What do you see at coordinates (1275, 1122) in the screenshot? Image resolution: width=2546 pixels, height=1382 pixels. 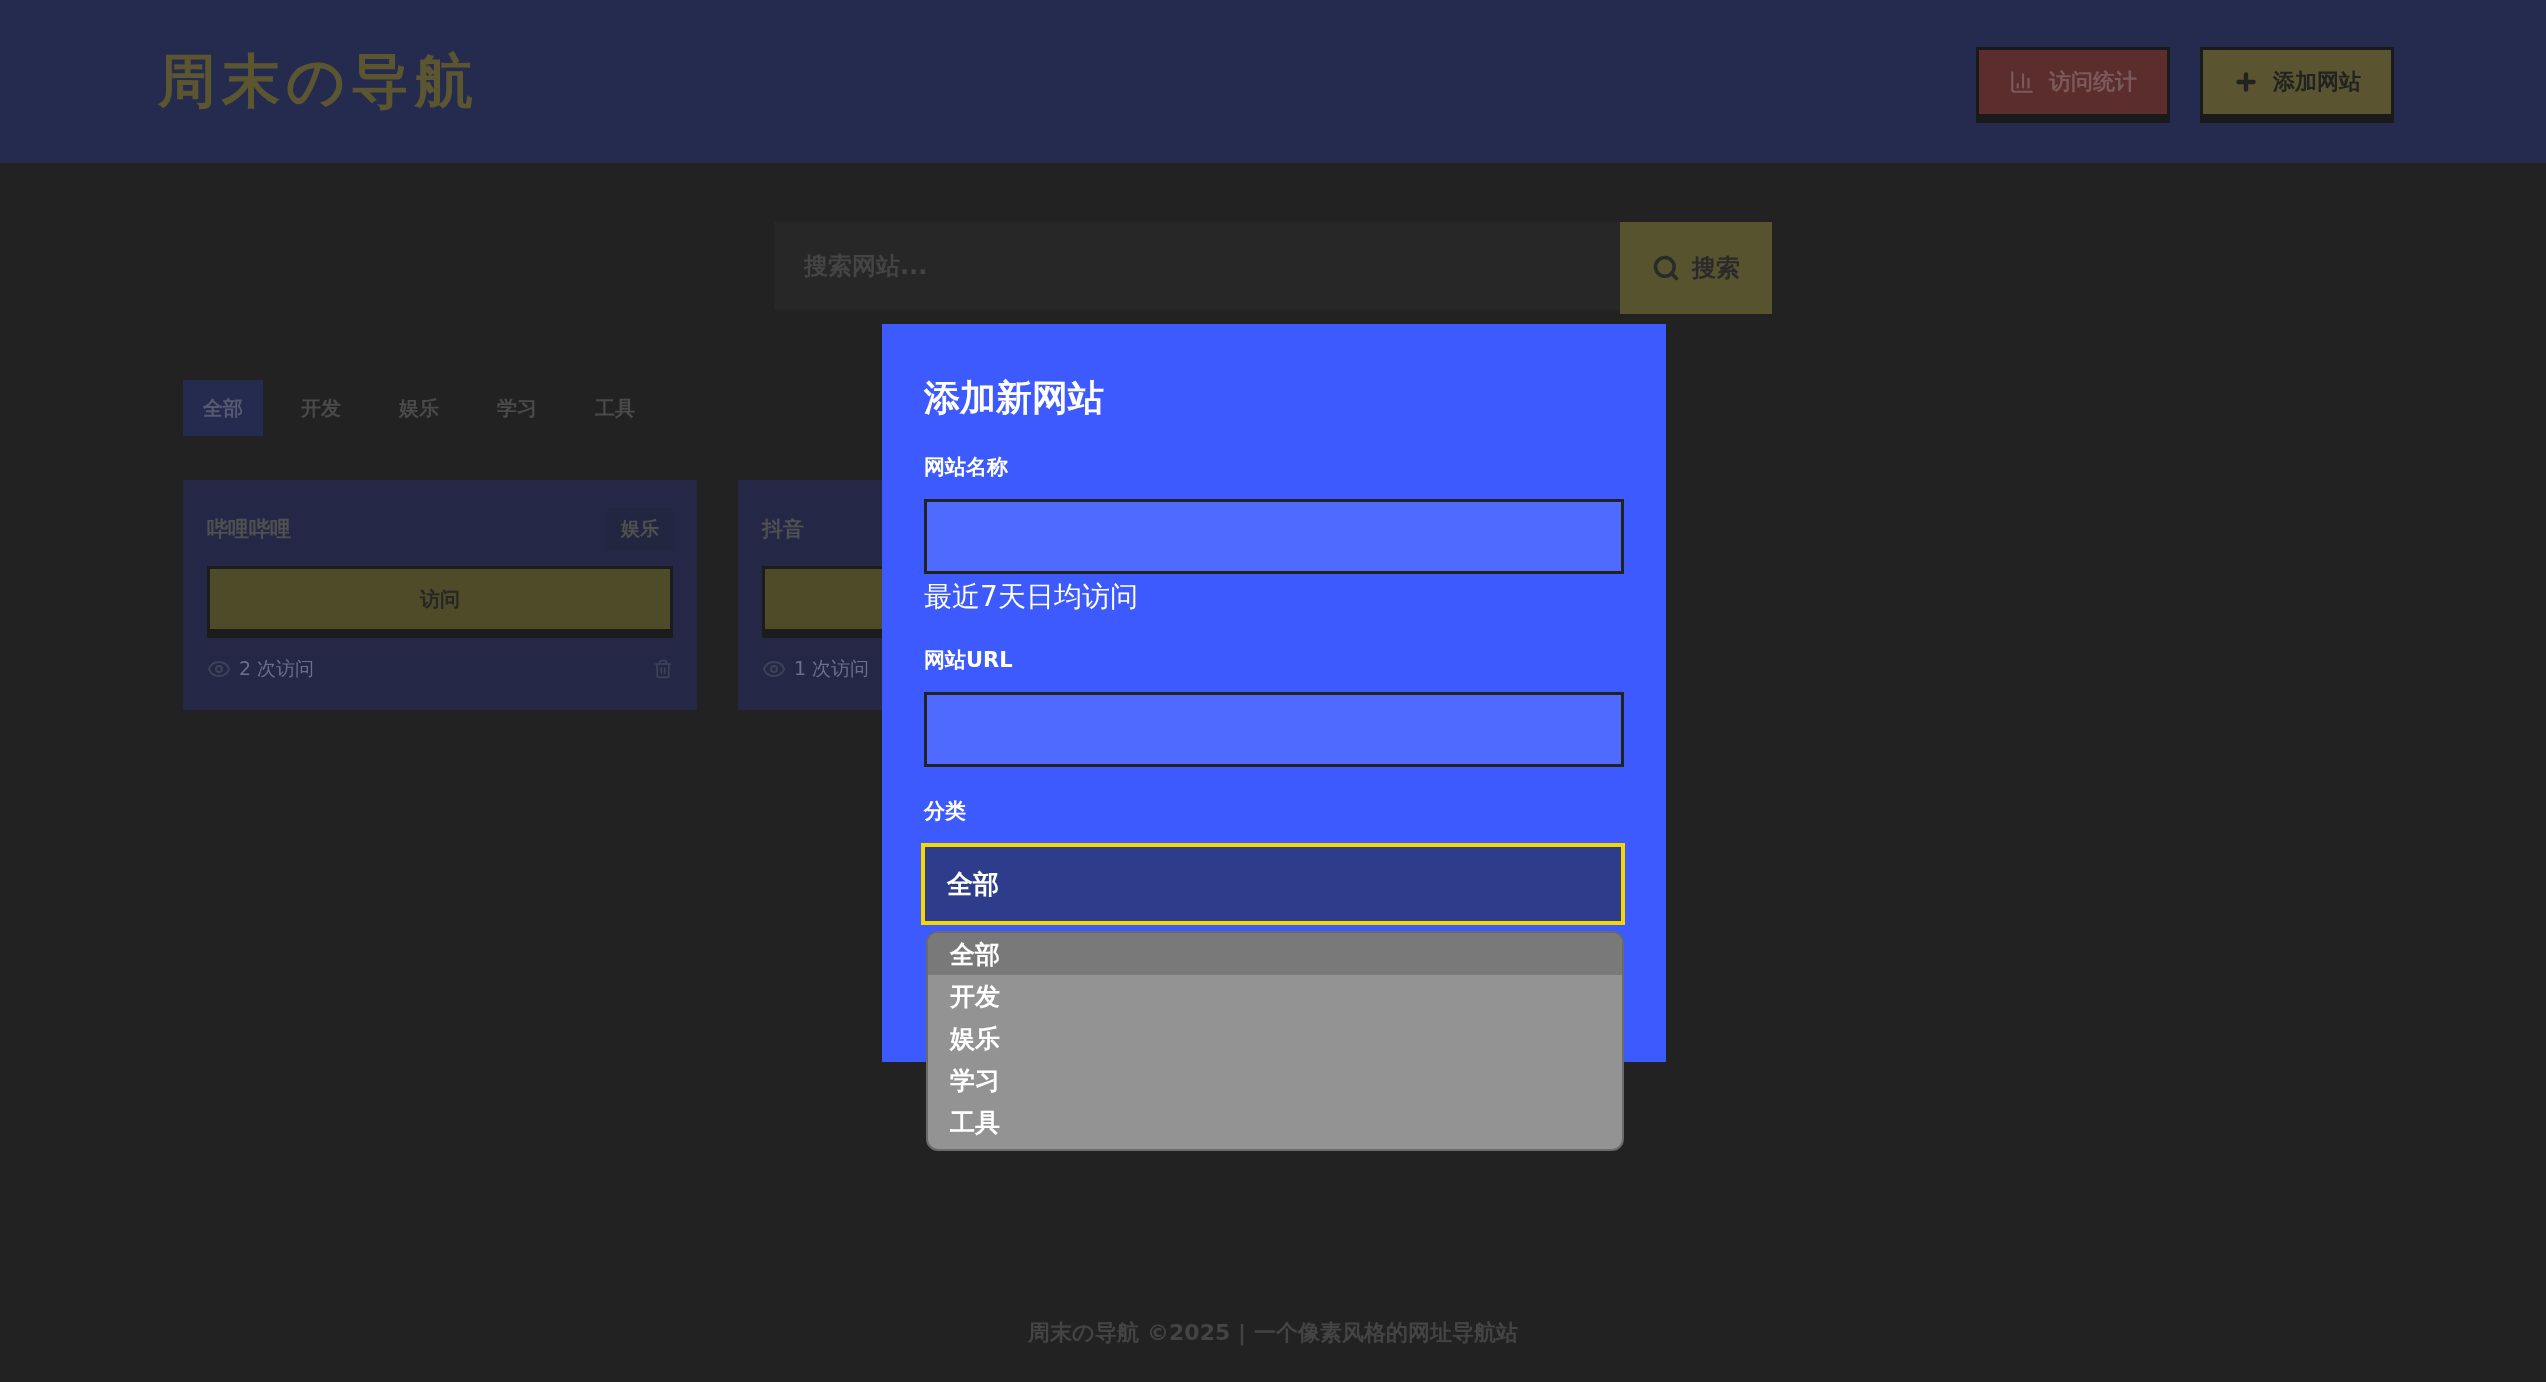 I see `dropdown-option: 工具` at bounding box center [1275, 1122].